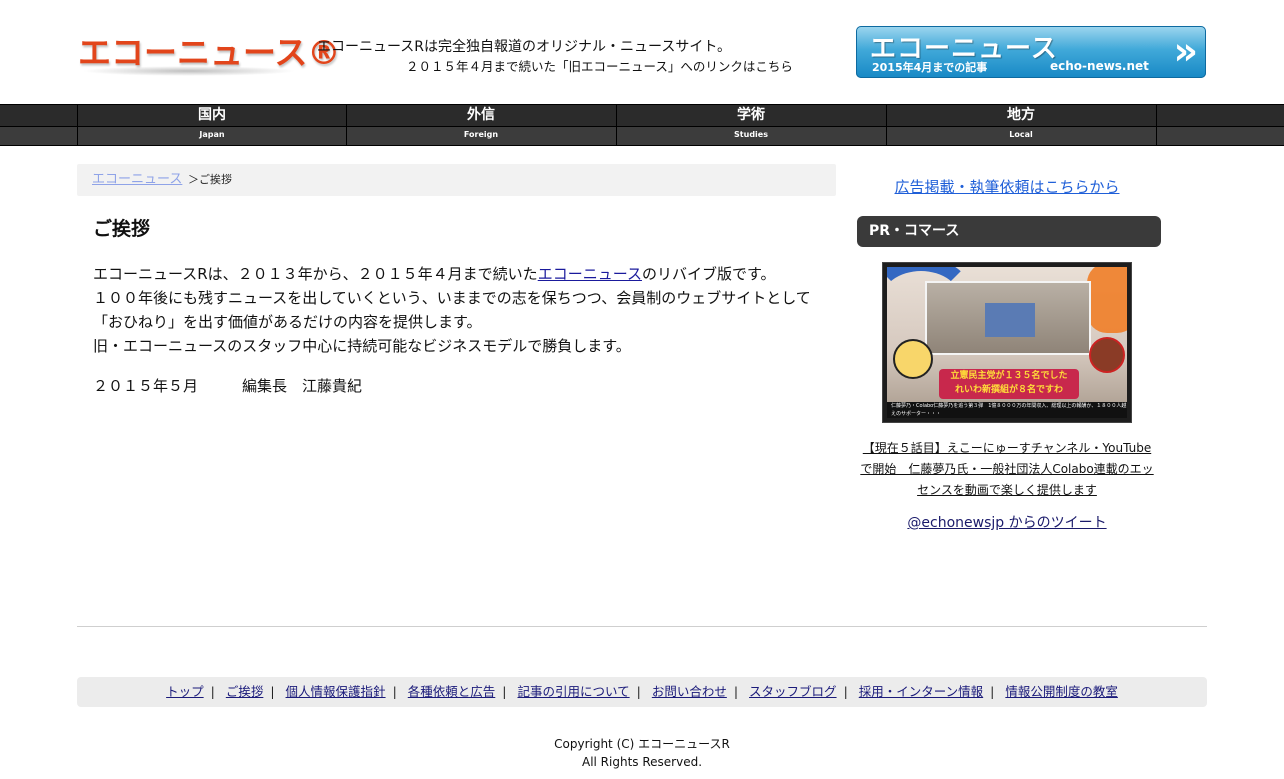 This screenshot has width=1284, height=779. Describe the element at coordinates (573, 691) in the screenshot. I see `footer-link-citation: 記事の引用について` at that location.